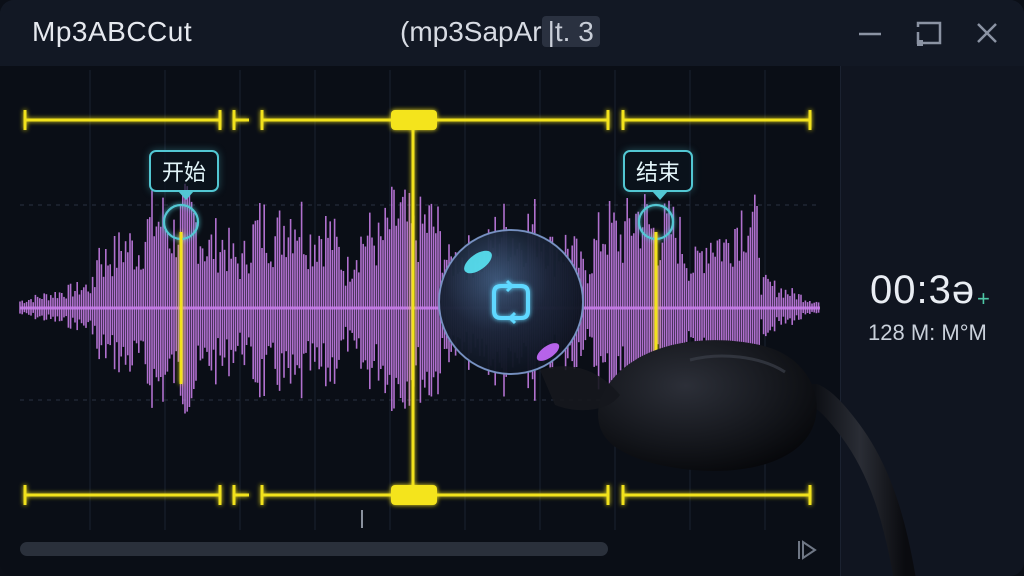  I want to click on playhead-bottom-handle, so click(414, 495).